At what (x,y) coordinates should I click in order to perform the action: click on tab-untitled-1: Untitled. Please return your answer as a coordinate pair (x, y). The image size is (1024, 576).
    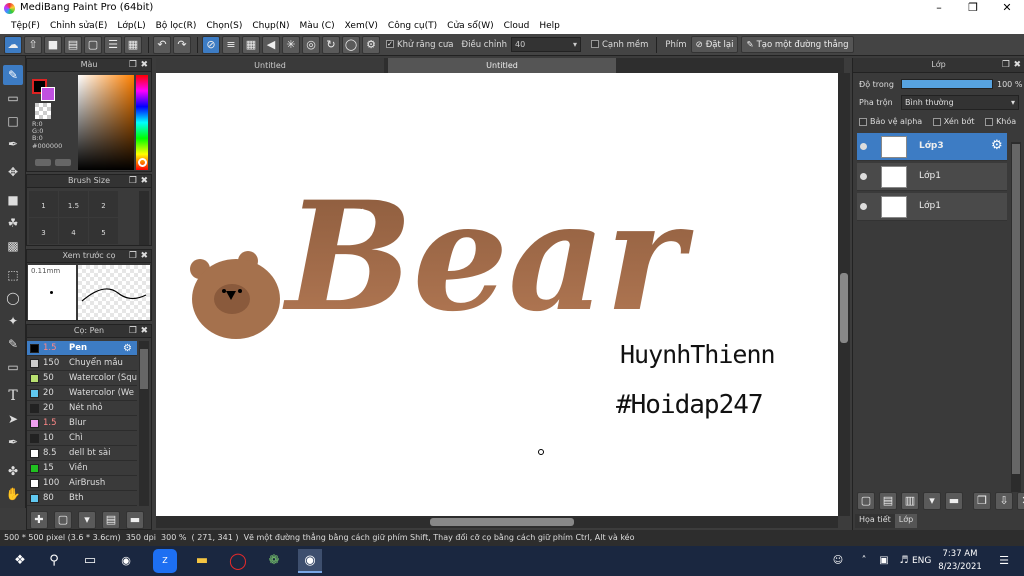
    Looking at the image, I should click on (270, 65).